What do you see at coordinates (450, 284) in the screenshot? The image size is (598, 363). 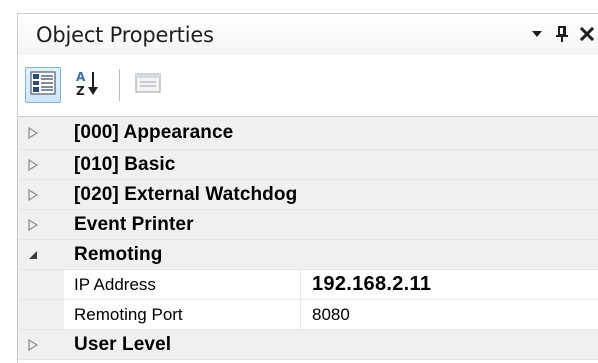 I see `property-value: 192.168.2.11` at bounding box center [450, 284].